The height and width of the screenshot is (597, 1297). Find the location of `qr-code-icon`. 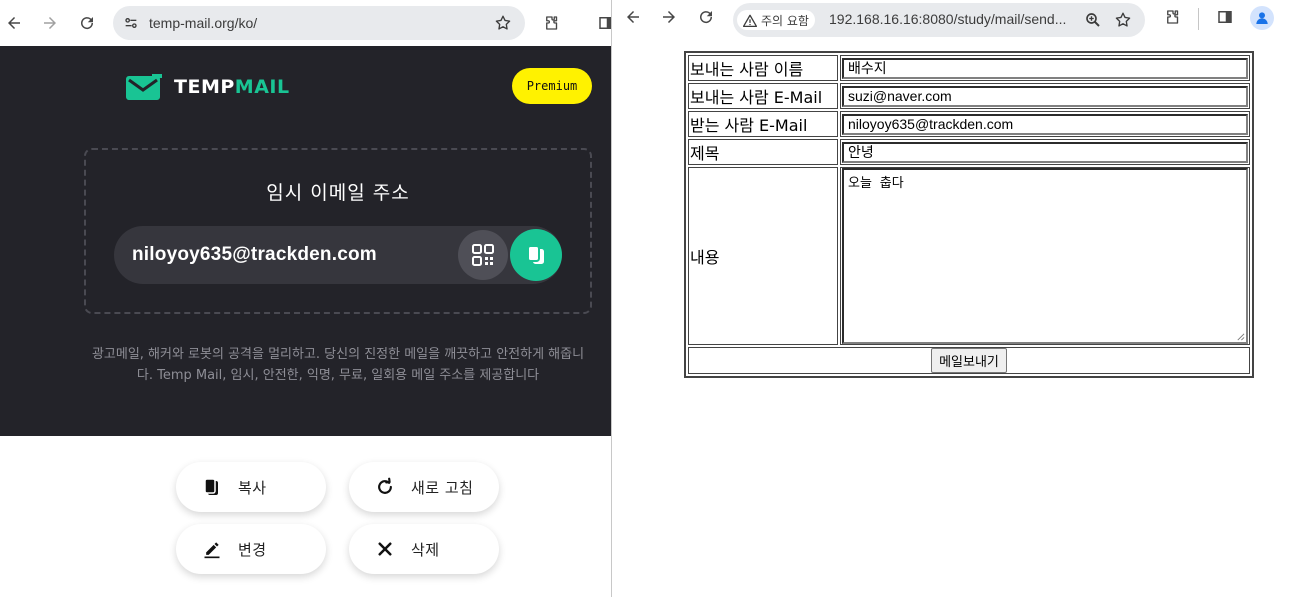

qr-code-icon is located at coordinates (483, 255).